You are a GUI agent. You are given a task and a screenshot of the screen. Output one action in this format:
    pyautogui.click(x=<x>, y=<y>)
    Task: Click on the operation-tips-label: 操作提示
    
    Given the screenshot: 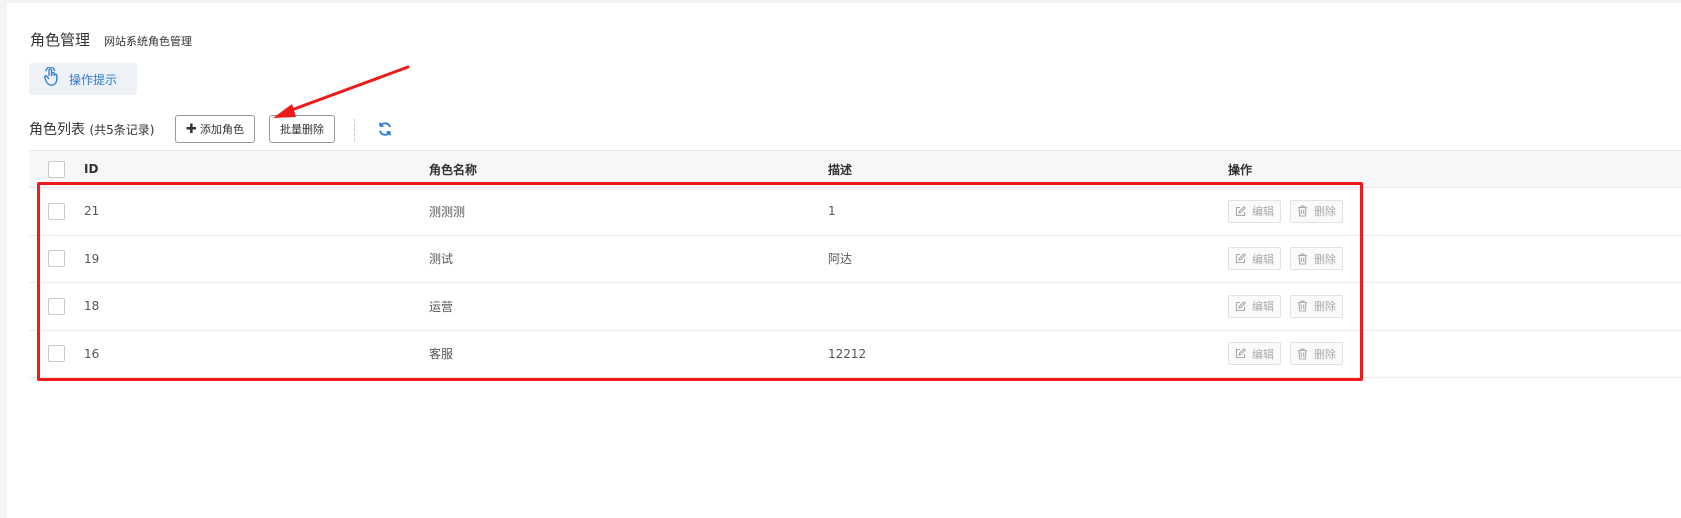 What is the action you would take?
    pyautogui.click(x=93, y=79)
    